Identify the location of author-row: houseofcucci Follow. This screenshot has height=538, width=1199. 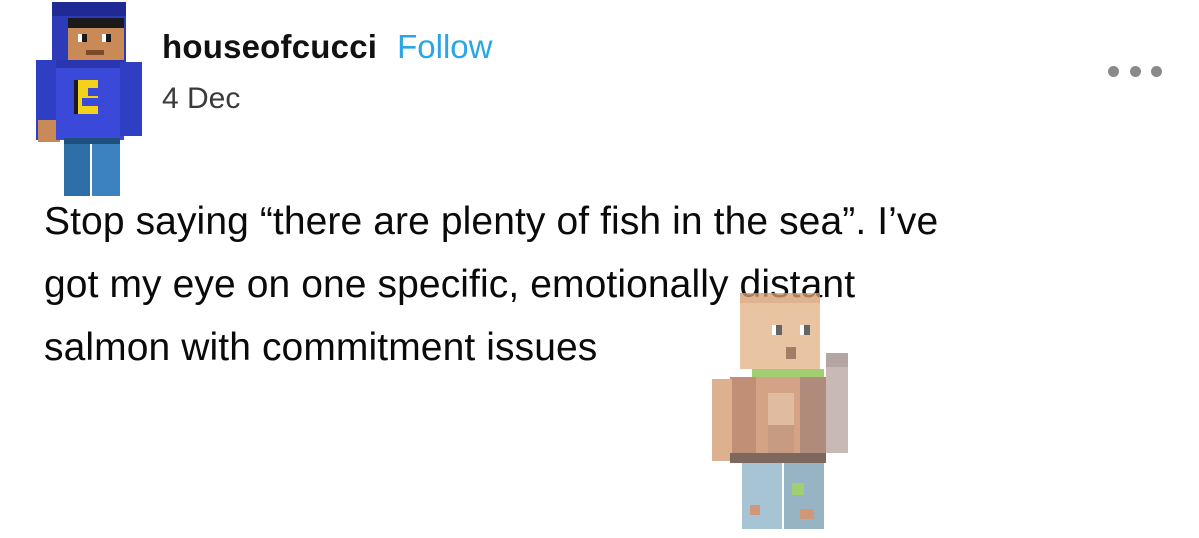
(327, 50).